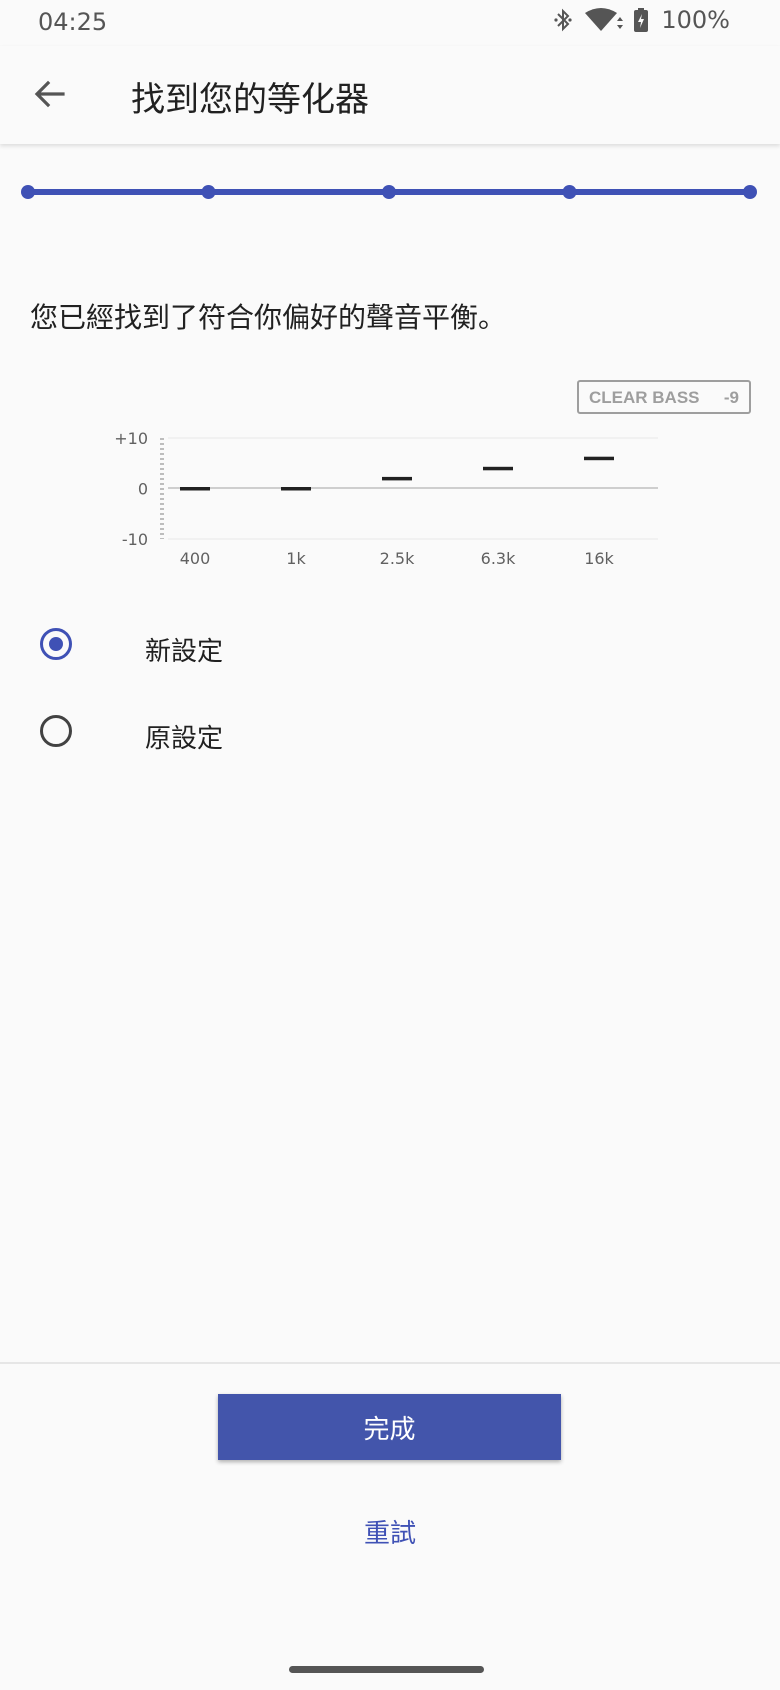 The width and height of the screenshot is (780, 1690). I want to click on radio-new-setting: 新設定, so click(330, 648).